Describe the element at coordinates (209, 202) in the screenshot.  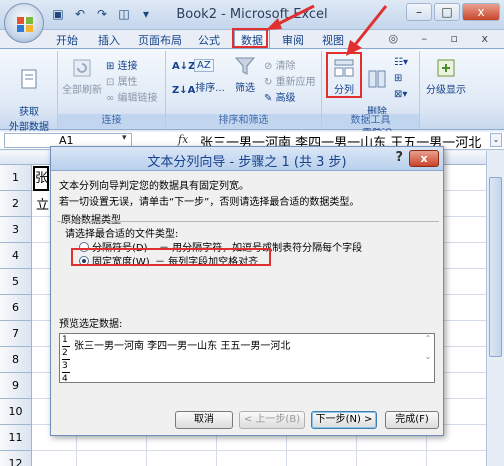
I see `intro-line-2: 若一切设置无误，请单击“下一步”，否则请选择最合适的数据类型。` at that location.